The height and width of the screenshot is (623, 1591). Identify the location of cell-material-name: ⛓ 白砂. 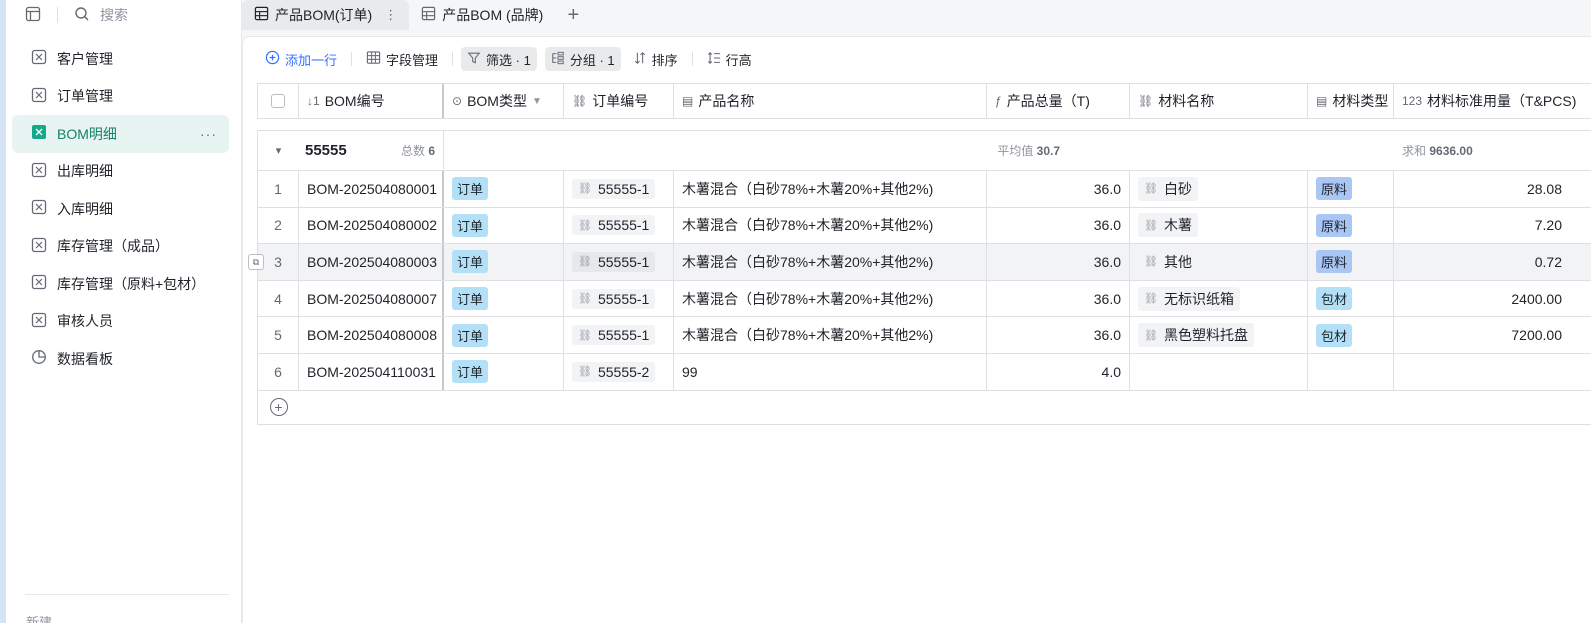
(1219, 189).